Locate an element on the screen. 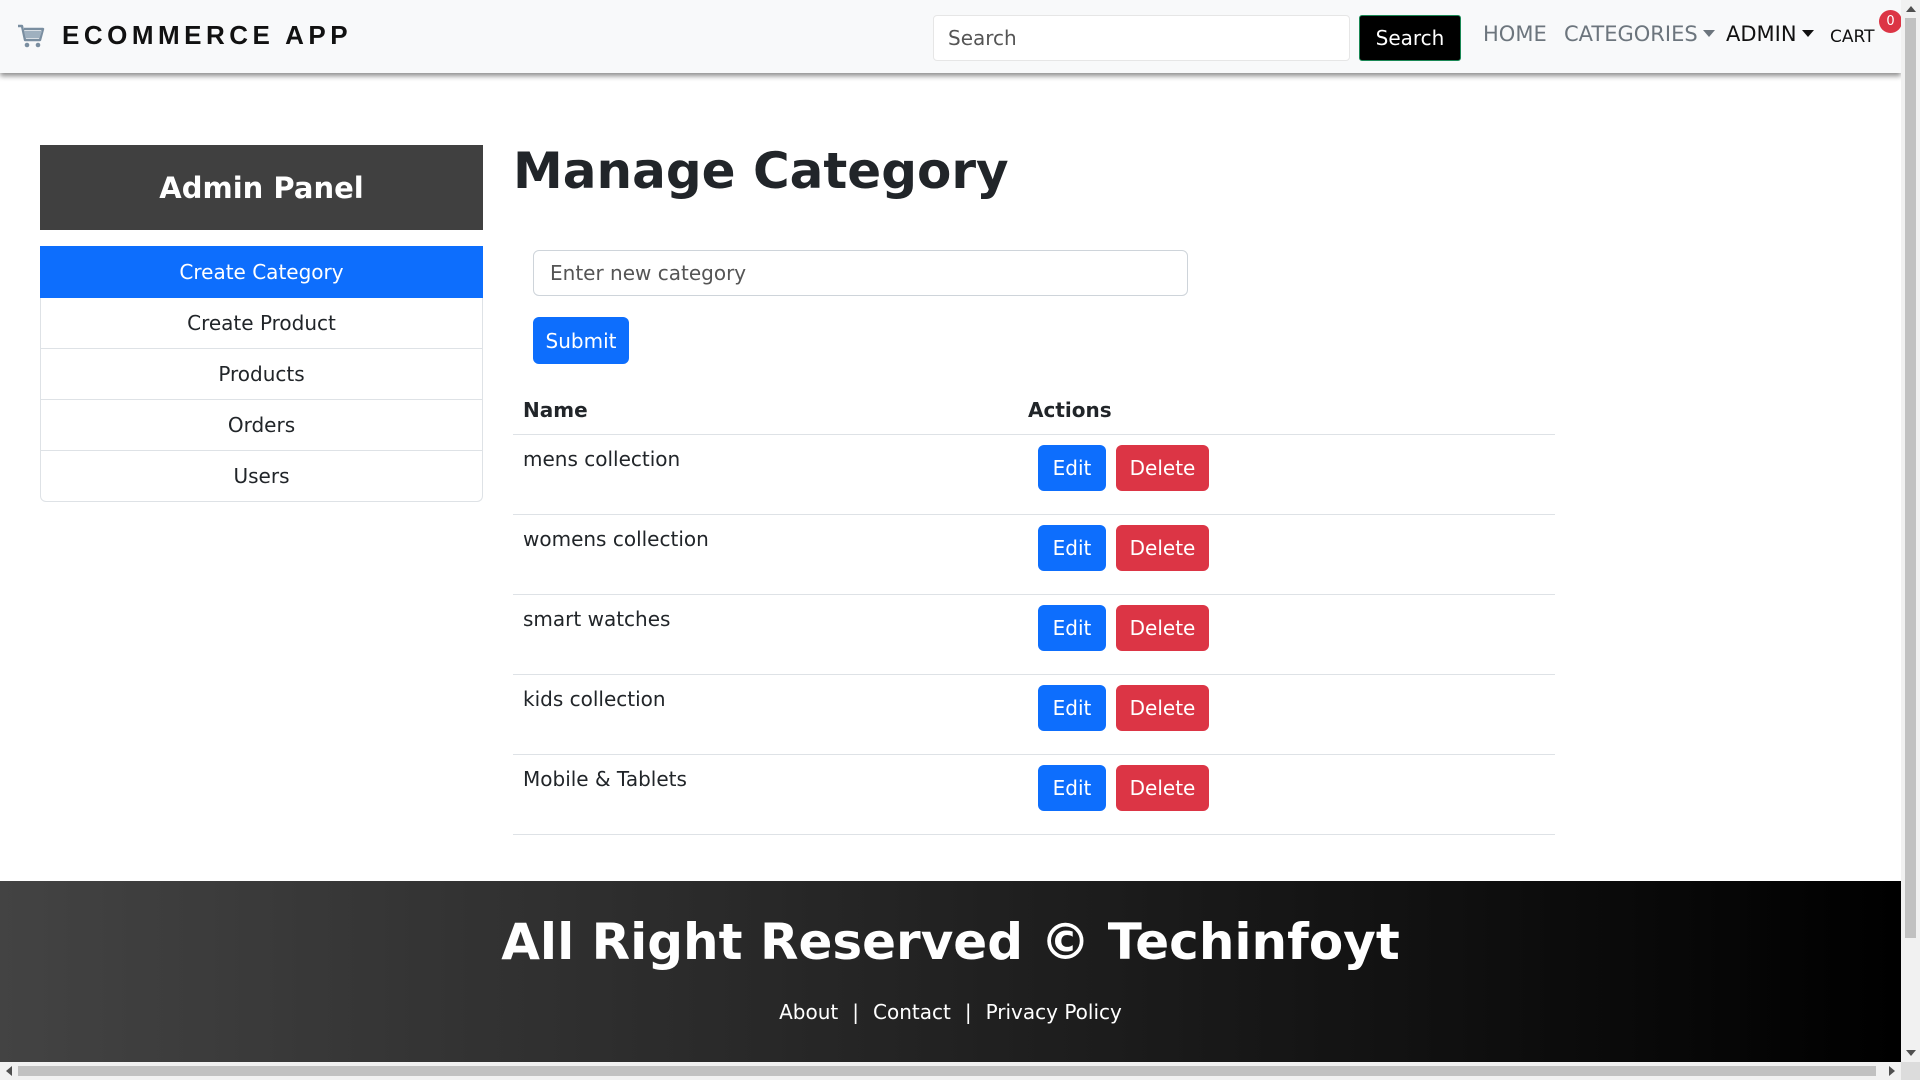 Image resolution: width=1920 pixels, height=1080 pixels. table-row: womens collection Edit Delete is located at coordinates (1034, 554).